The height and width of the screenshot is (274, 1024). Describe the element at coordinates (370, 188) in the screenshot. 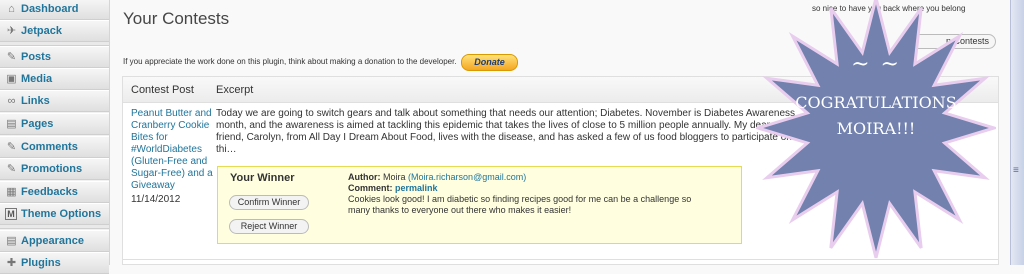

I see `comment-label: Comment:` at that location.